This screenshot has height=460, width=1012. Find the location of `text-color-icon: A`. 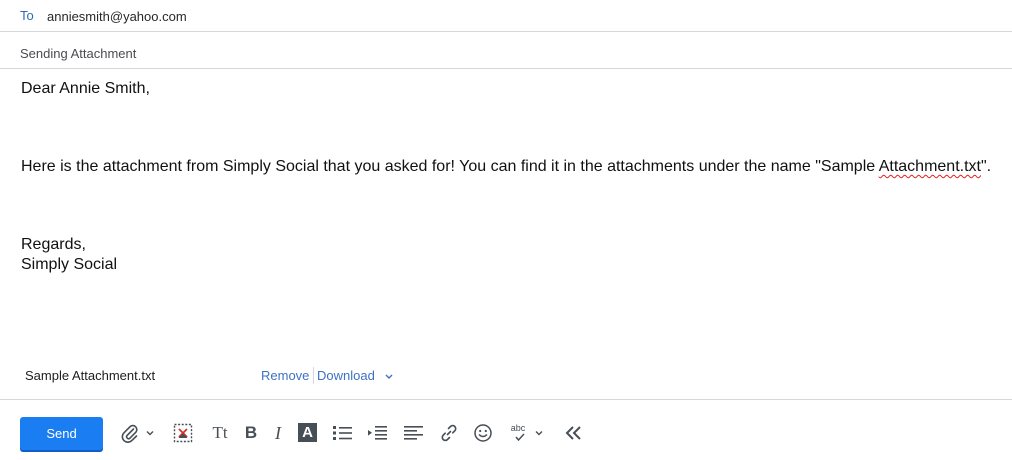

text-color-icon: A is located at coordinates (307, 432).